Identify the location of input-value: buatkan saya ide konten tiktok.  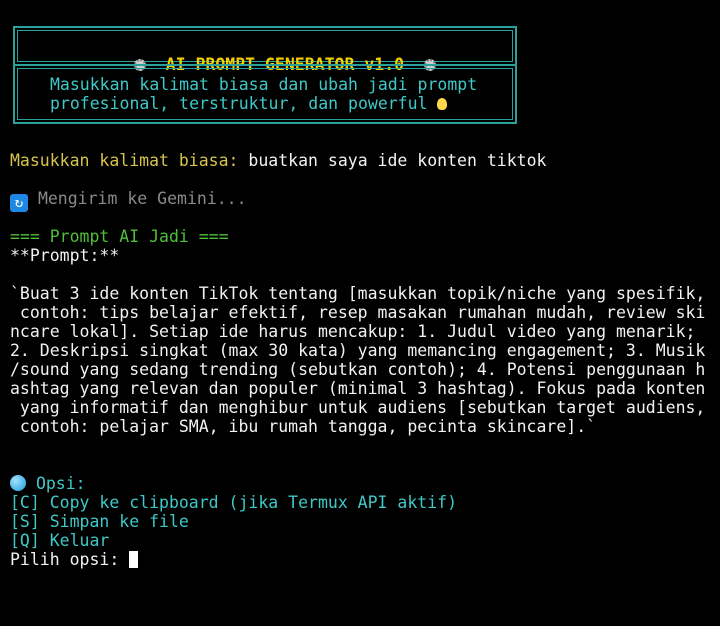
(397, 160).